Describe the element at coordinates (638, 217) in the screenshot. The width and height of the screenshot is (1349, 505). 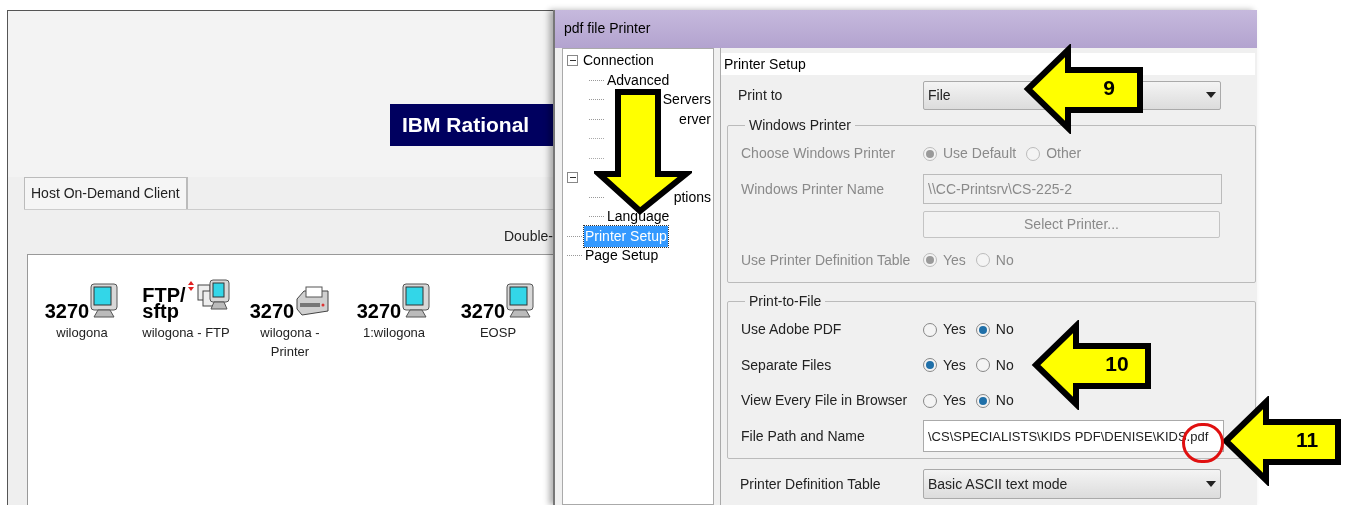
I see `tree-item: Language` at that location.